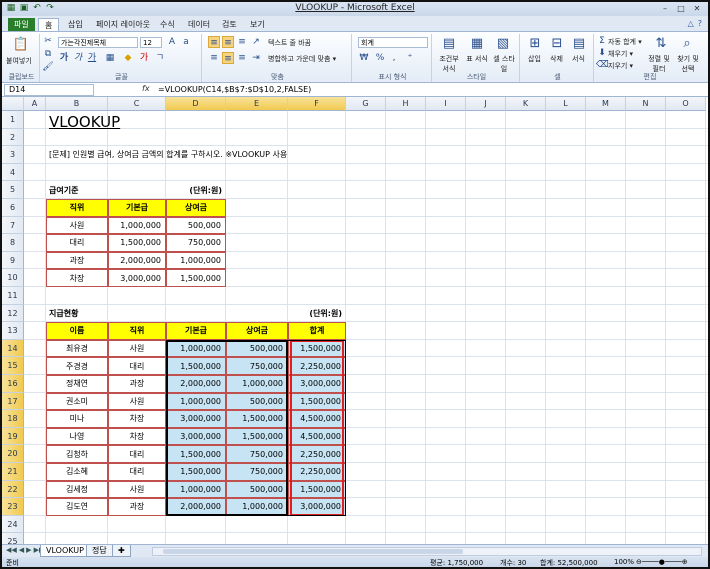  I want to click on align-right-icon: ≡, so click(242, 58).